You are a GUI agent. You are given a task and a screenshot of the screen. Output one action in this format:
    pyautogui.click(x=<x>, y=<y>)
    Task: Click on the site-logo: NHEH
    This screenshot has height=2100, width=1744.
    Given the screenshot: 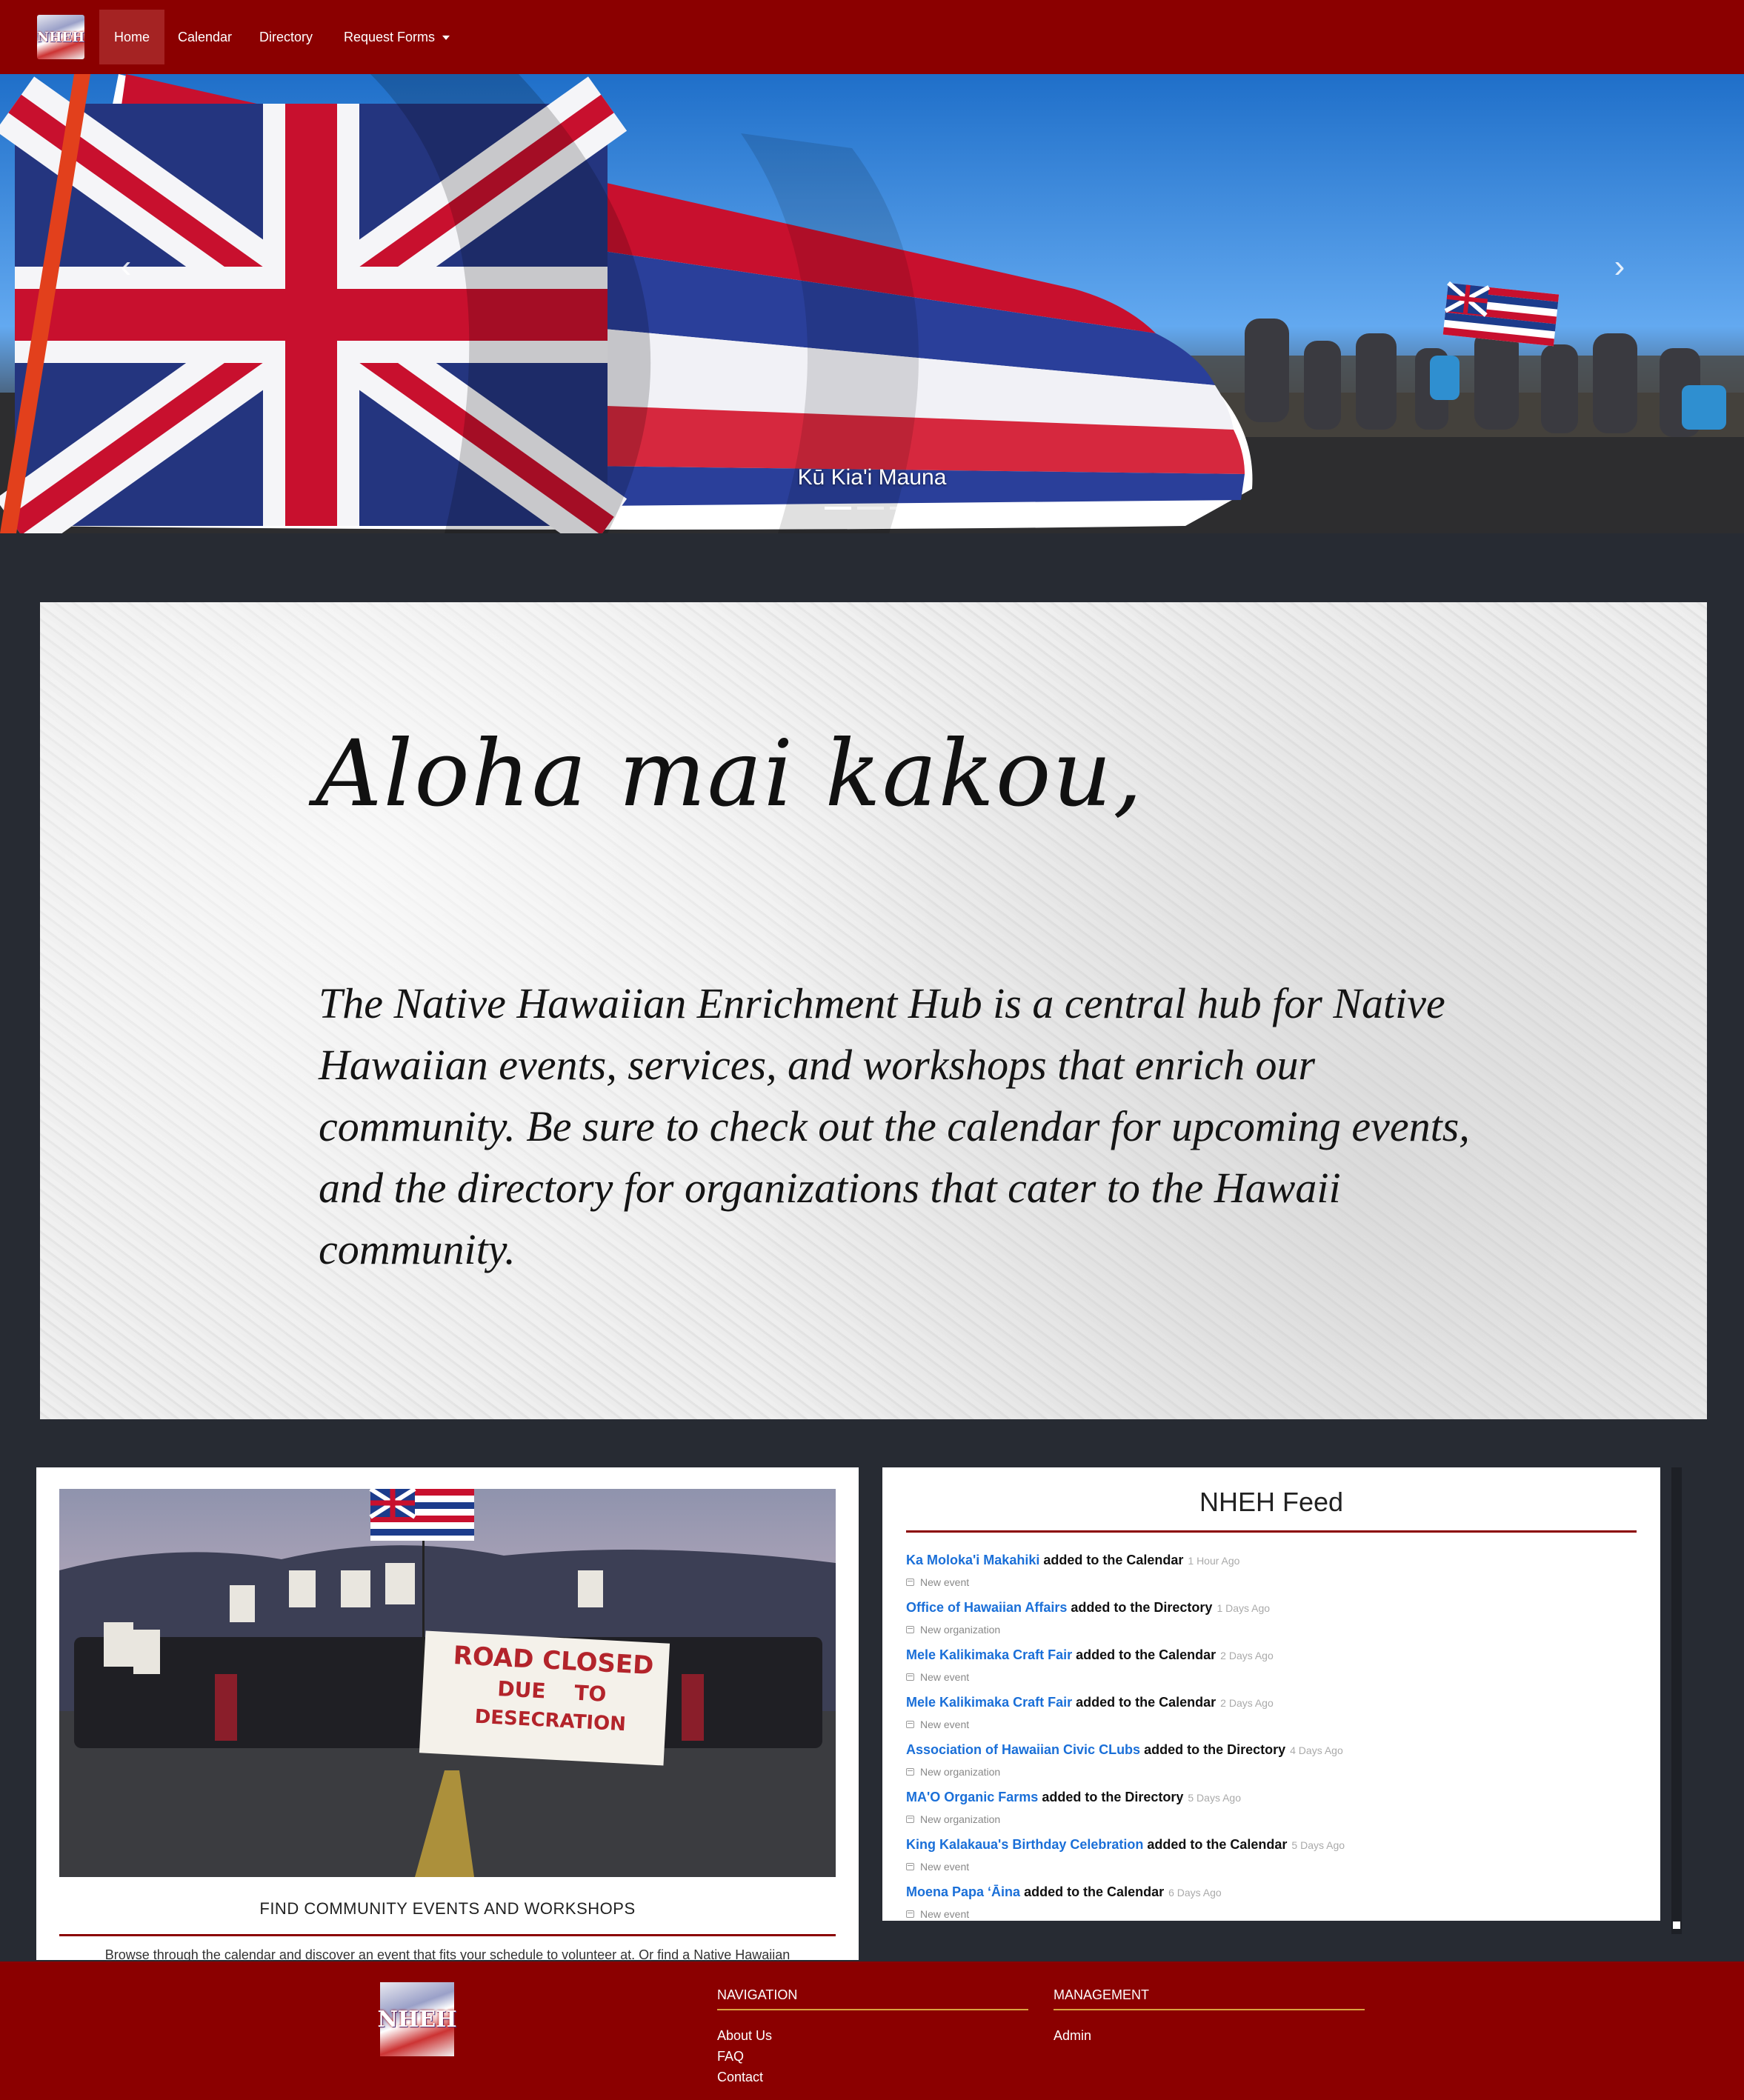 What is the action you would take?
    pyautogui.click(x=60, y=37)
    